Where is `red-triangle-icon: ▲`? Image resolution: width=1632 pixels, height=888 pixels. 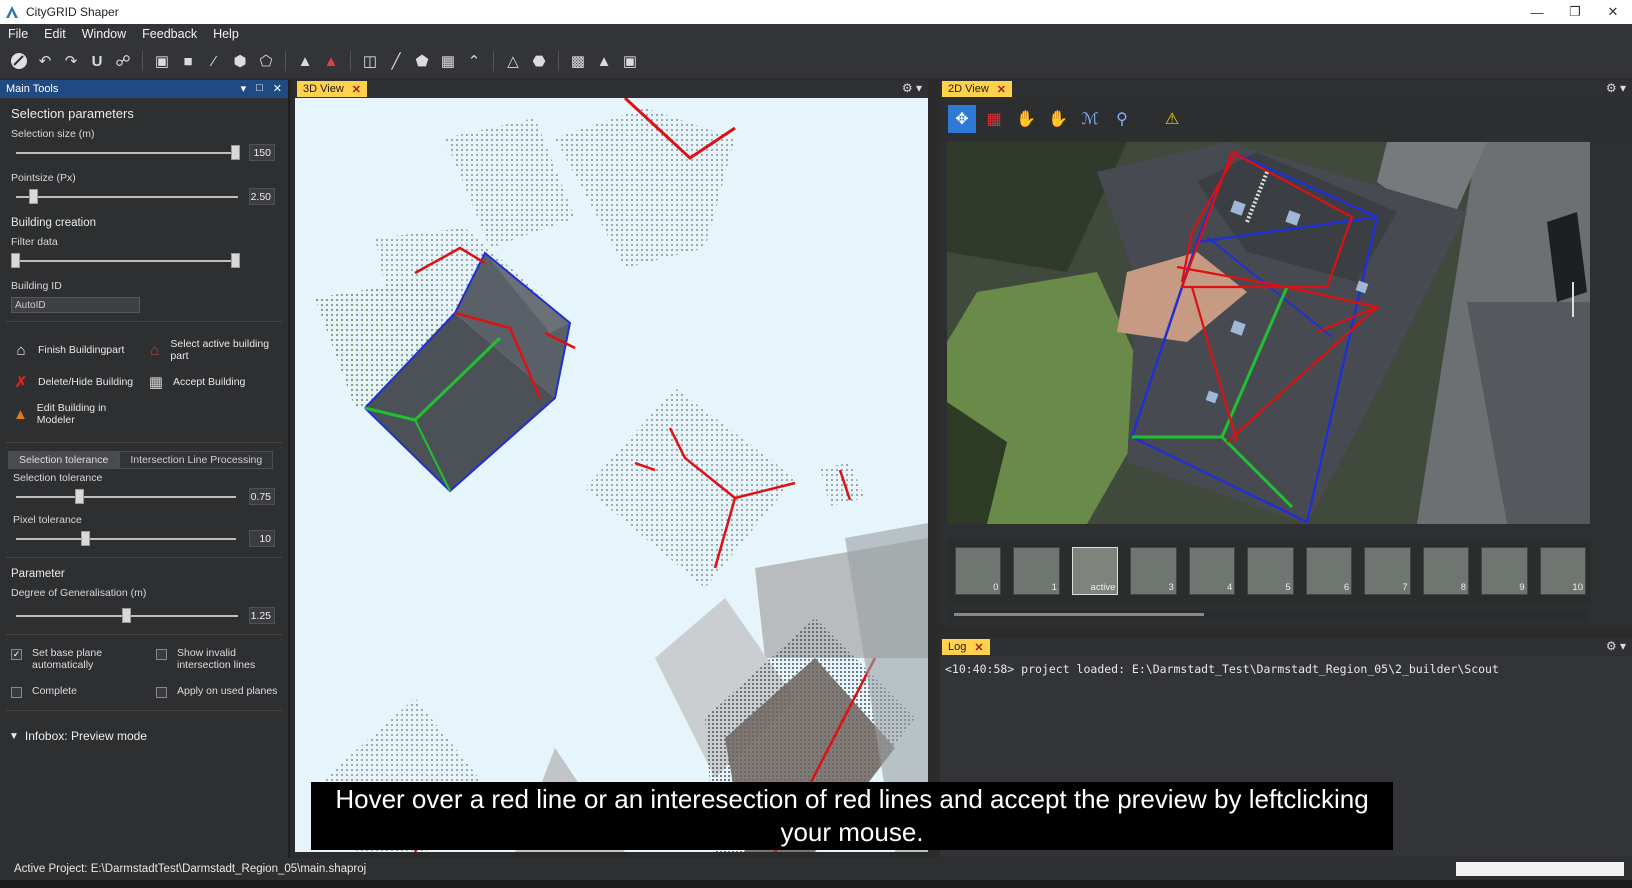 red-triangle-icon: ▲ is located at coordinates (331, 61).